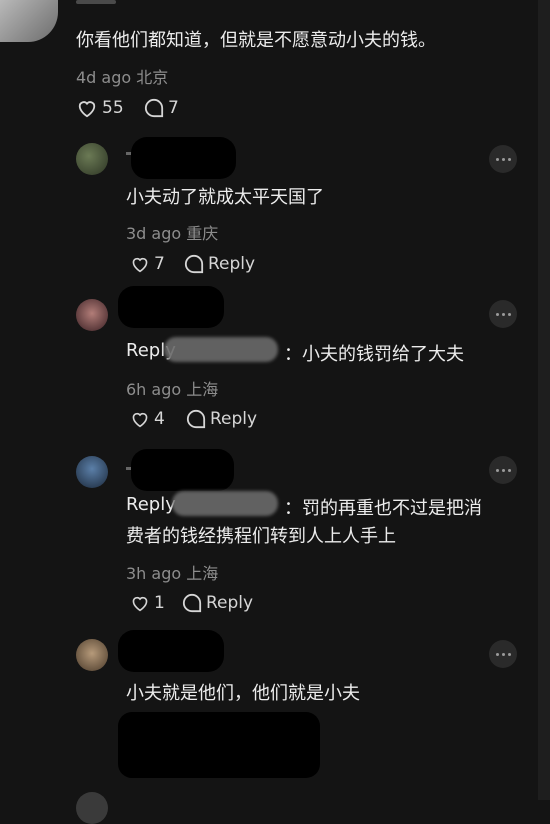  Describe the element at coordinates (100, 108) in the screenshot. I see `top-like-button: 55` at that location.